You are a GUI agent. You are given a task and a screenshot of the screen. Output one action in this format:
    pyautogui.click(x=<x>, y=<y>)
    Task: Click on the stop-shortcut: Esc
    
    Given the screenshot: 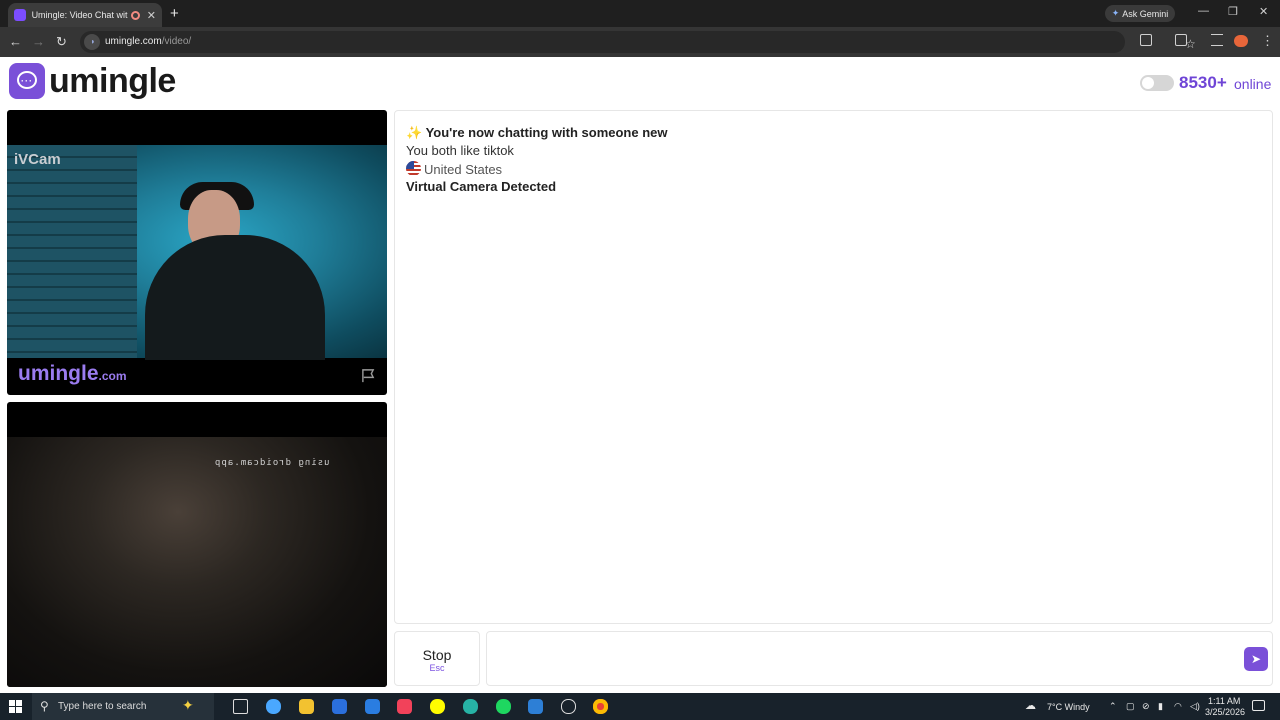 What is the action you would take?
    pyautogui.click(x=437, y=668)
    